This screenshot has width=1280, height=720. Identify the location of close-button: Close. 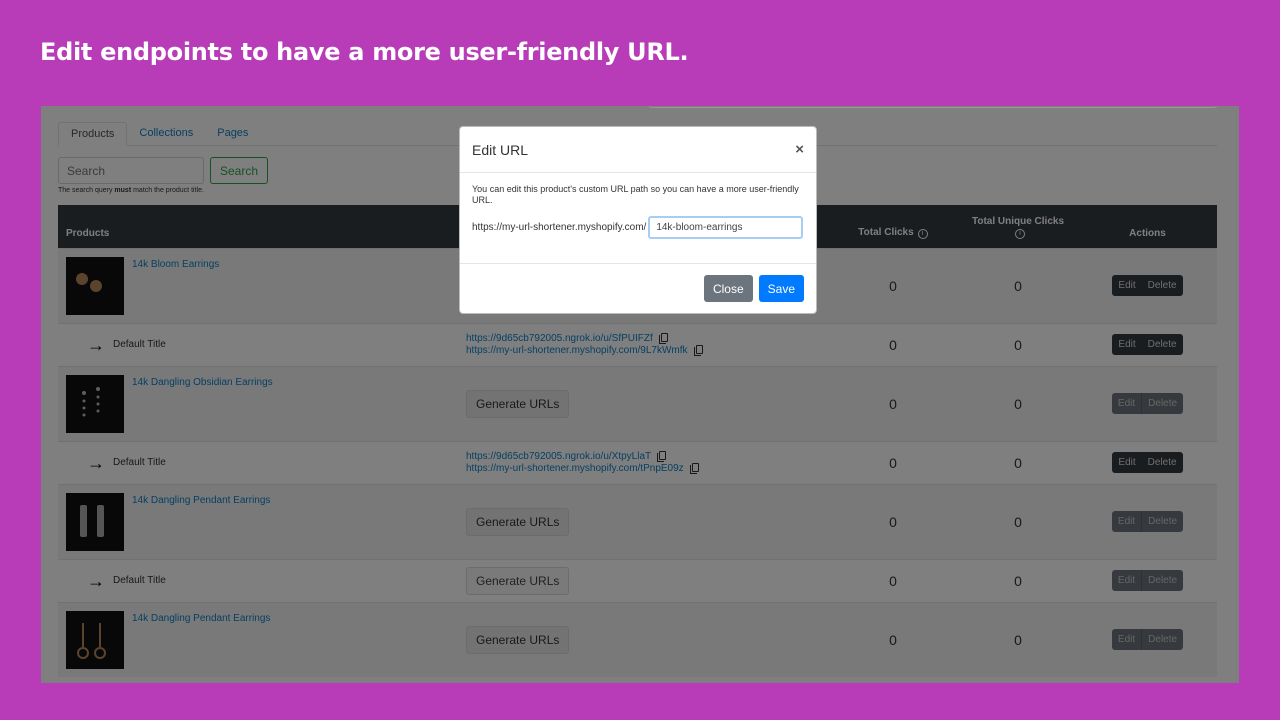
(728, 288).